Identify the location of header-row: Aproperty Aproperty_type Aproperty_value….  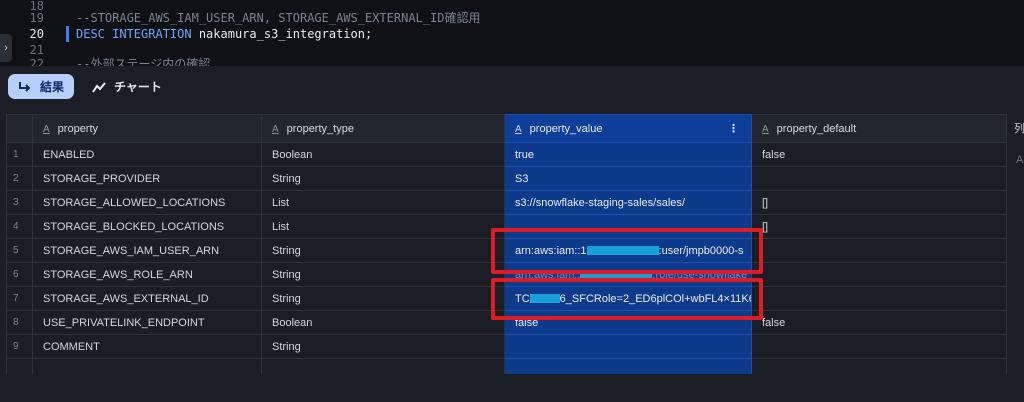
(506, 128).